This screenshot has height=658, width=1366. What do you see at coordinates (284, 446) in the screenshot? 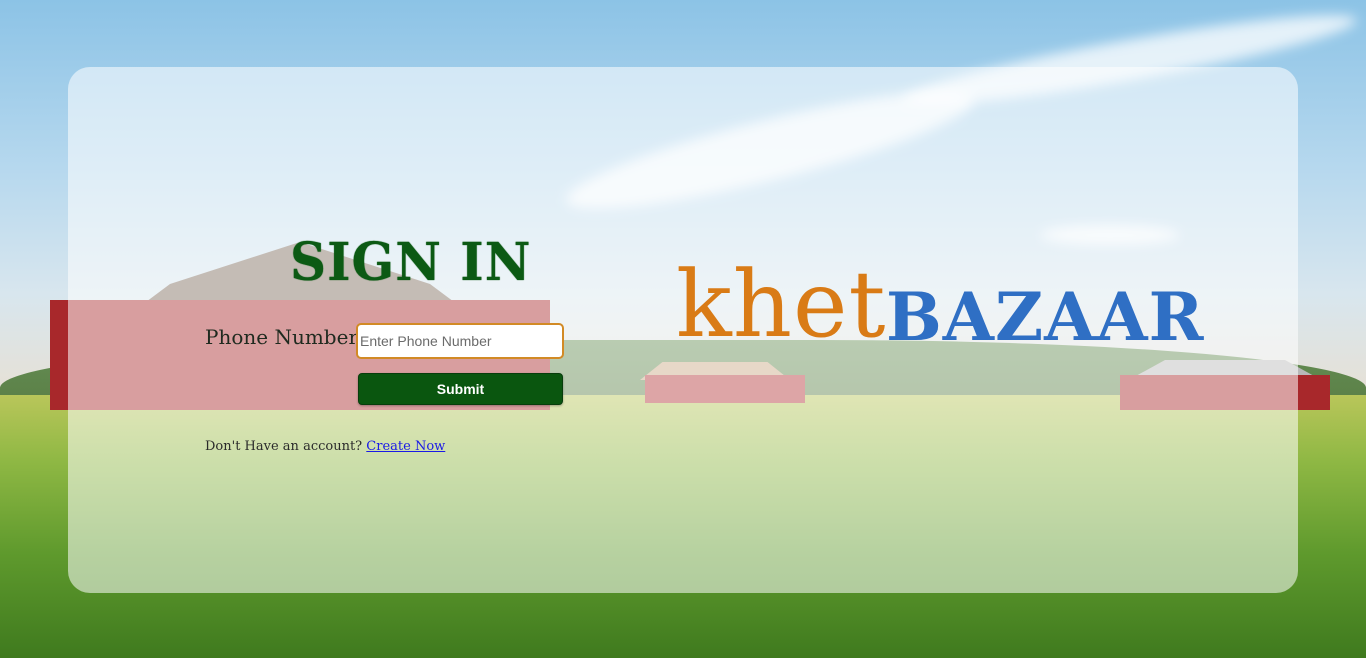
I see `account-prompt-text: Don't Have an account?` at bounding box center [284, 446].